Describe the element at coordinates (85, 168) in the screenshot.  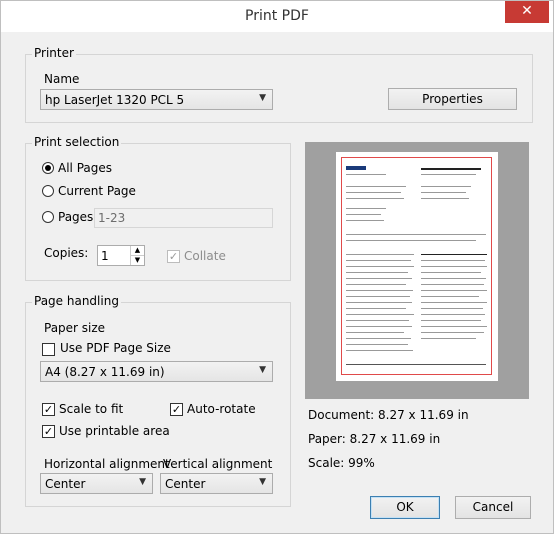
I see `all-pages-label: All Pages` at that location.